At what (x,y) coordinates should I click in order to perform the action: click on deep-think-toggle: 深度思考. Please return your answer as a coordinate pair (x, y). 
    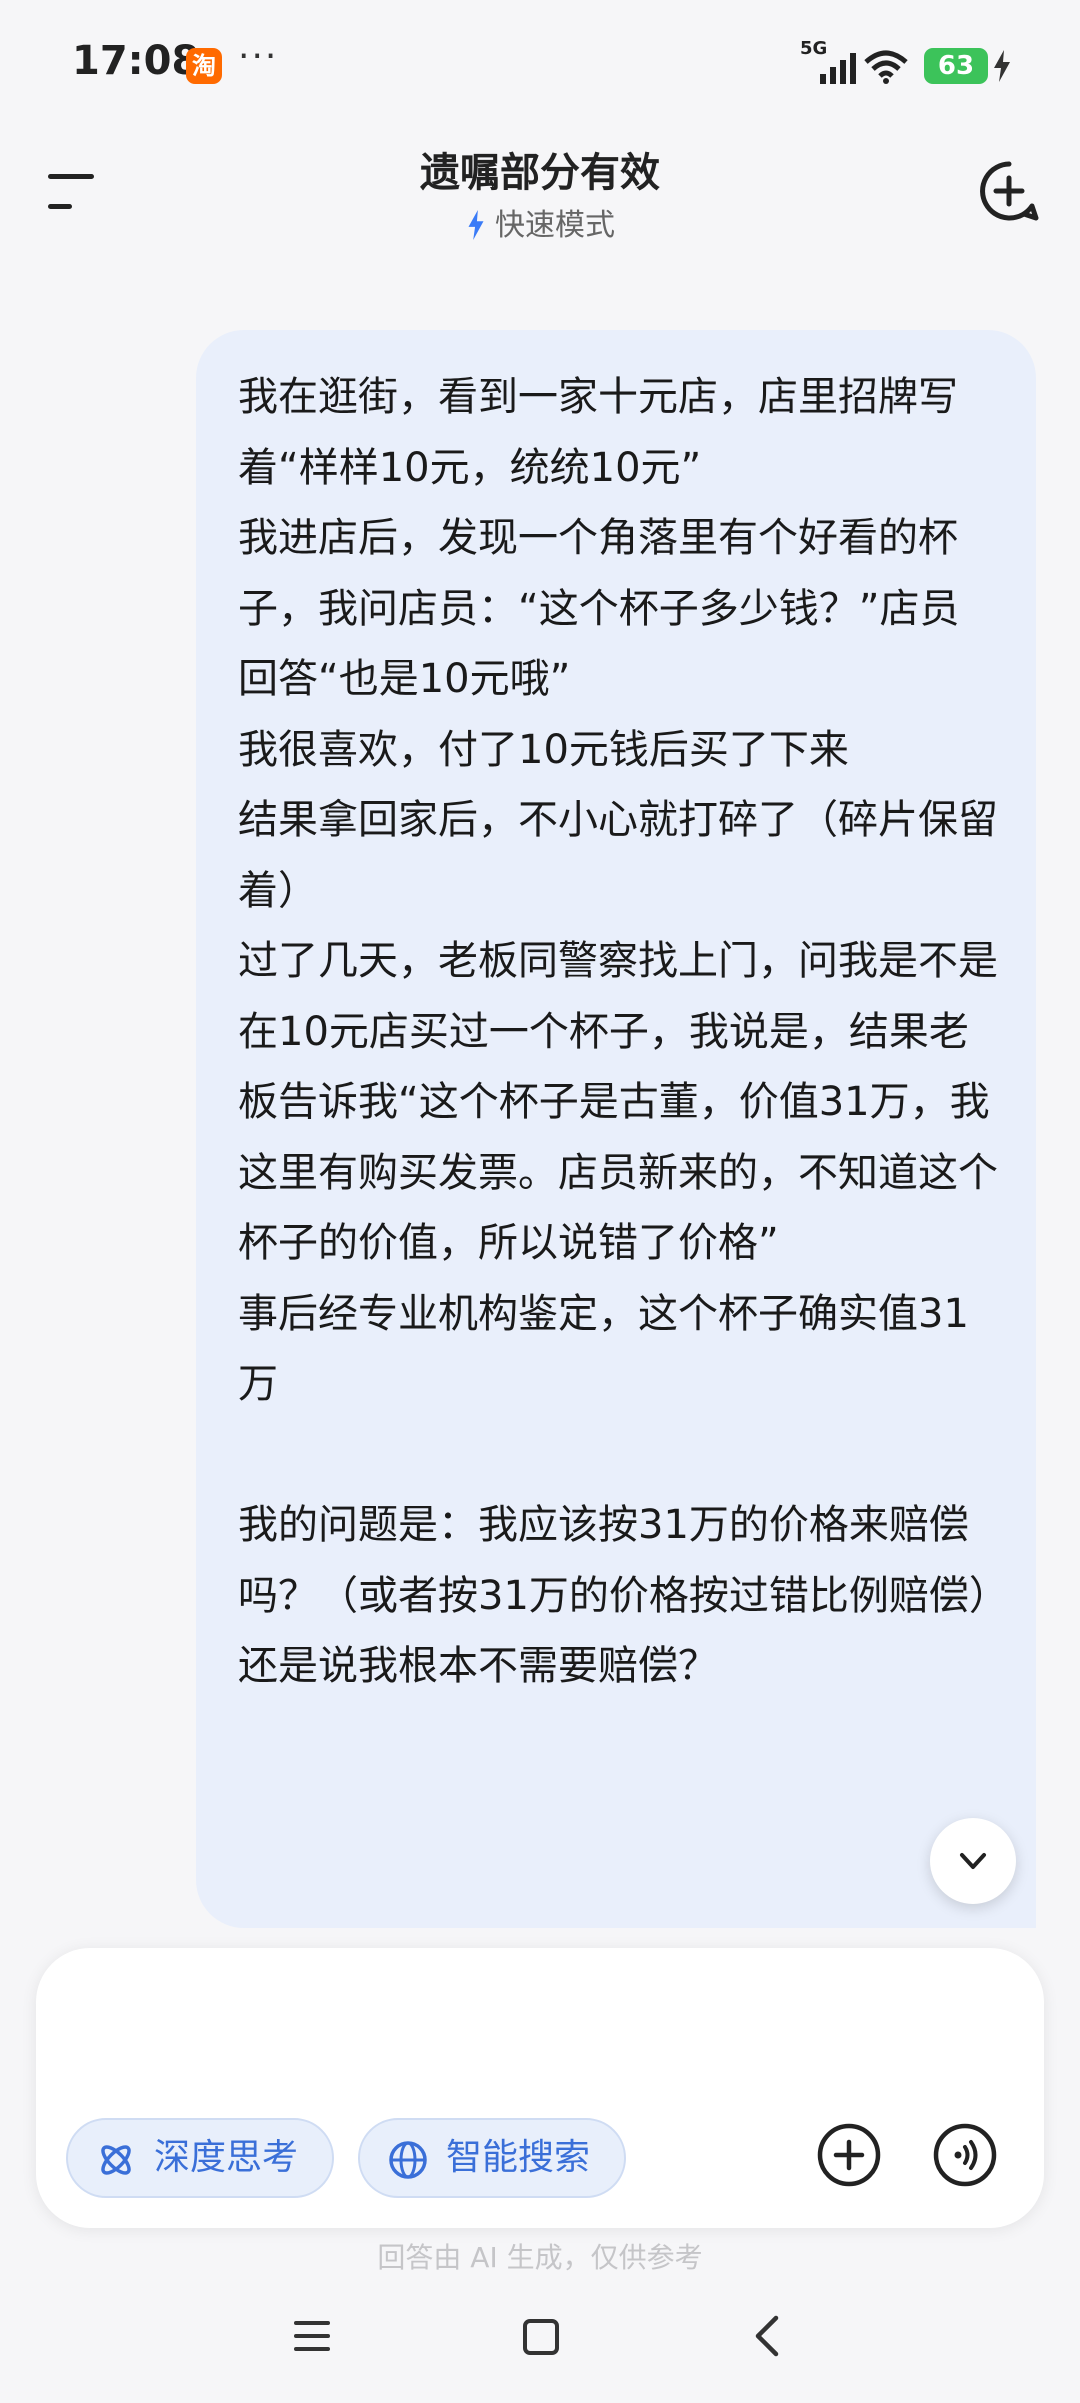
    Looking at the image, I should click on (200, 2158).